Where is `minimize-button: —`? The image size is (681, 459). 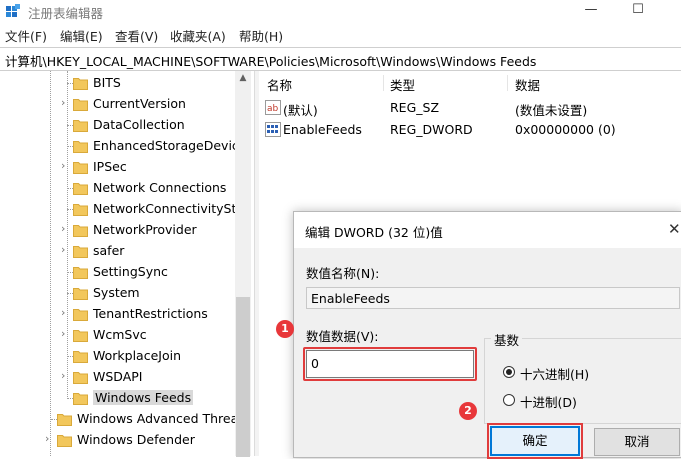 minimize-button: — is located at coordinates (591, 11).